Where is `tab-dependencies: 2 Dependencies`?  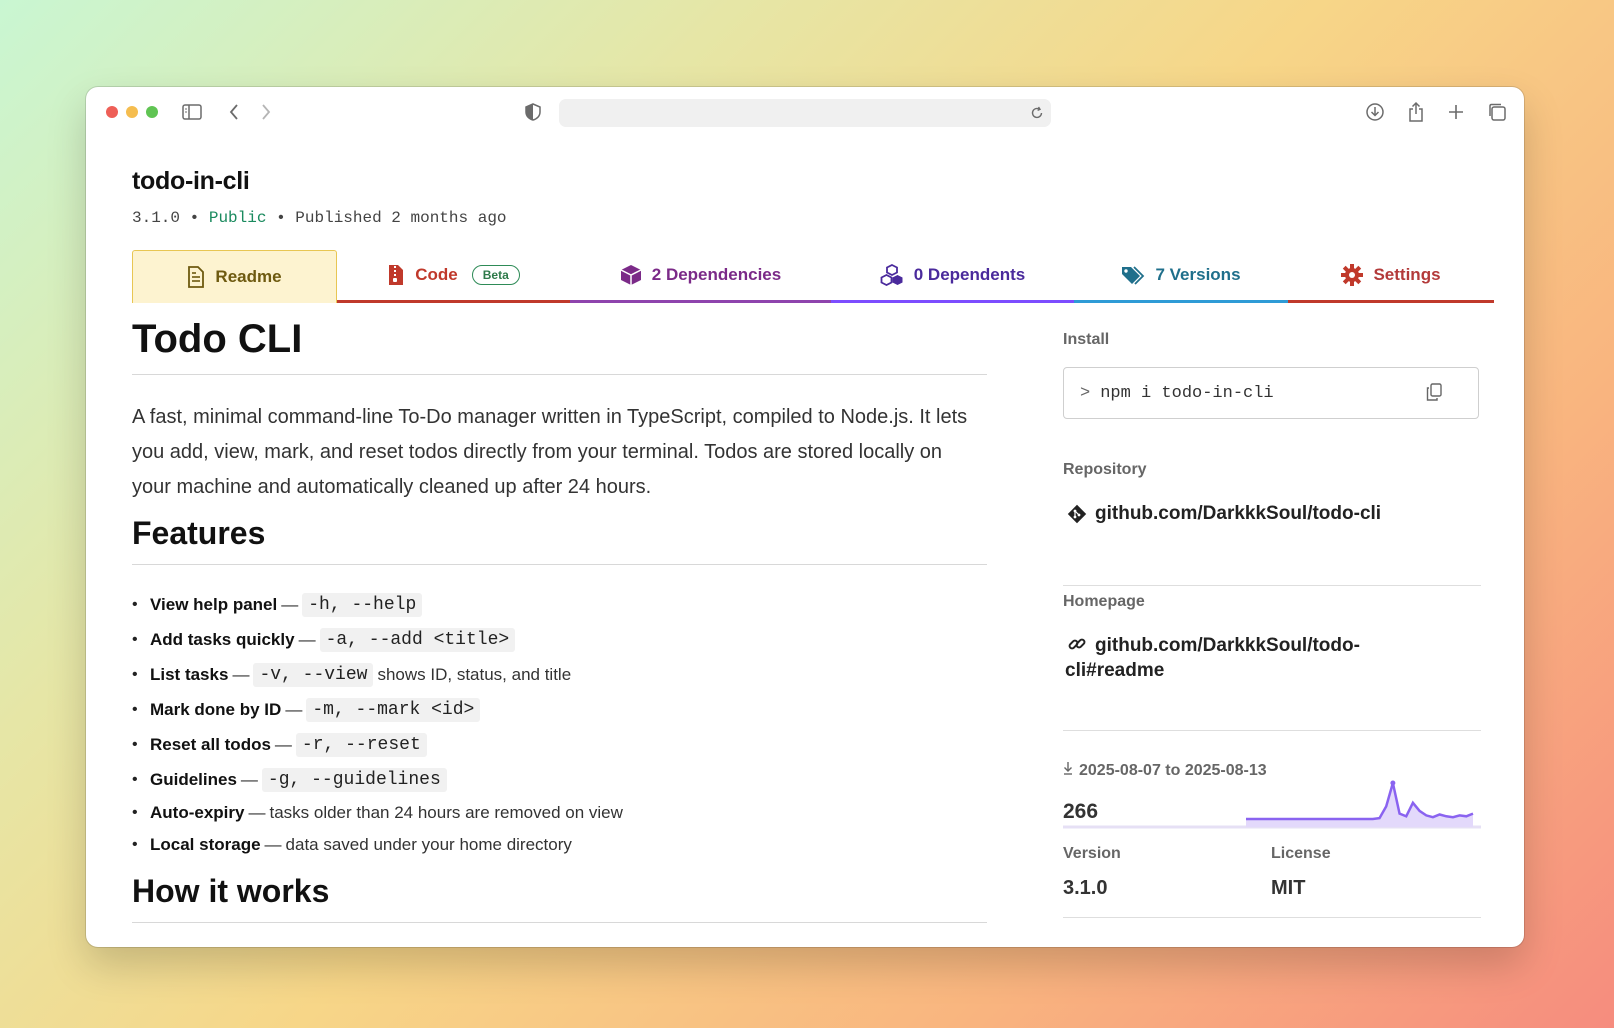 tab-dependencies: 2 Dependencies is located at coordinates (700, 275).